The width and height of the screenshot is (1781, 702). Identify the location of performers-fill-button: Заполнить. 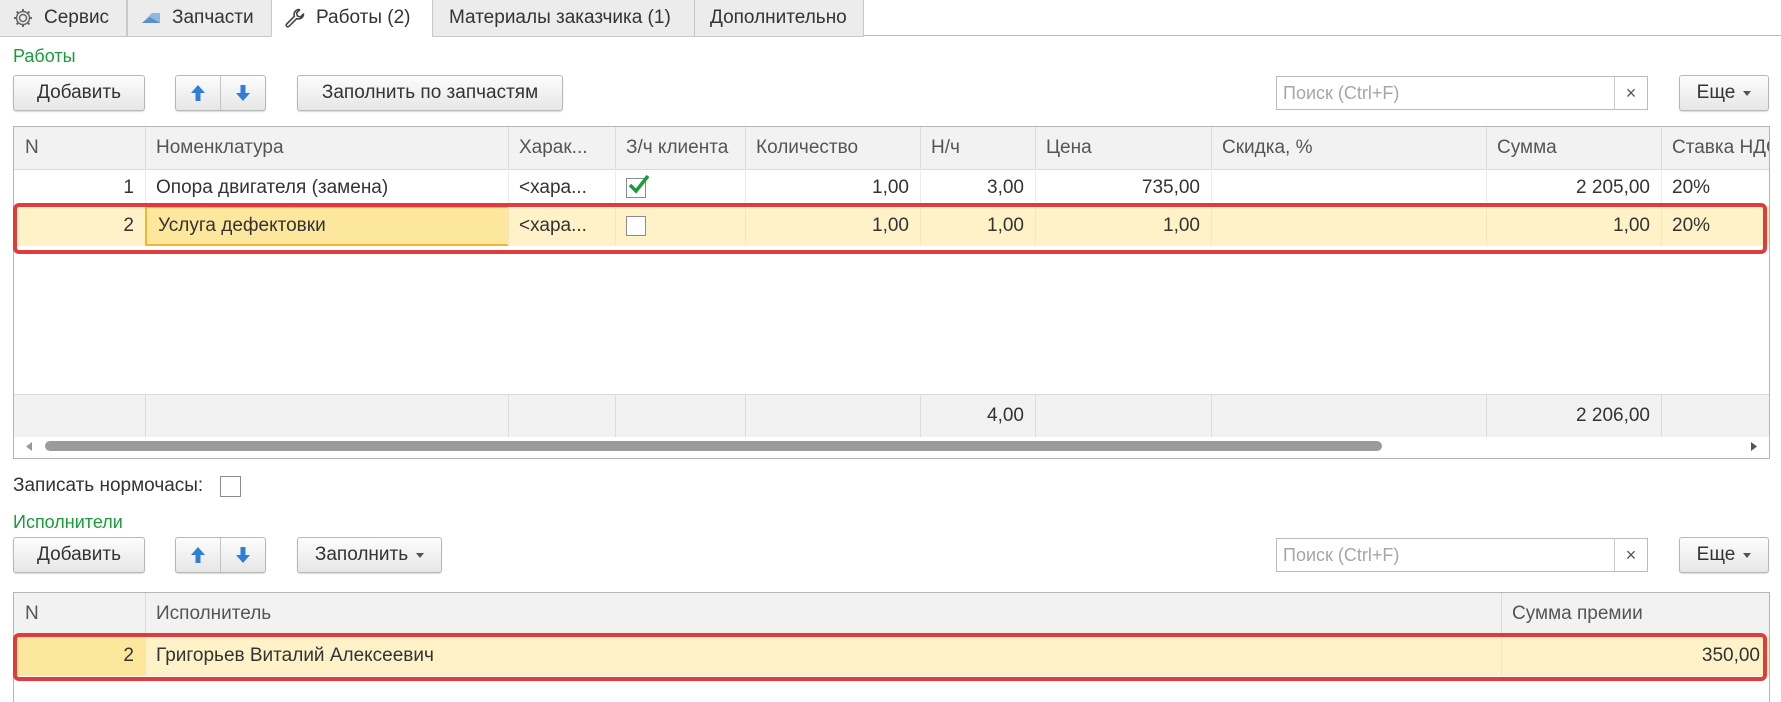
(369, 555).